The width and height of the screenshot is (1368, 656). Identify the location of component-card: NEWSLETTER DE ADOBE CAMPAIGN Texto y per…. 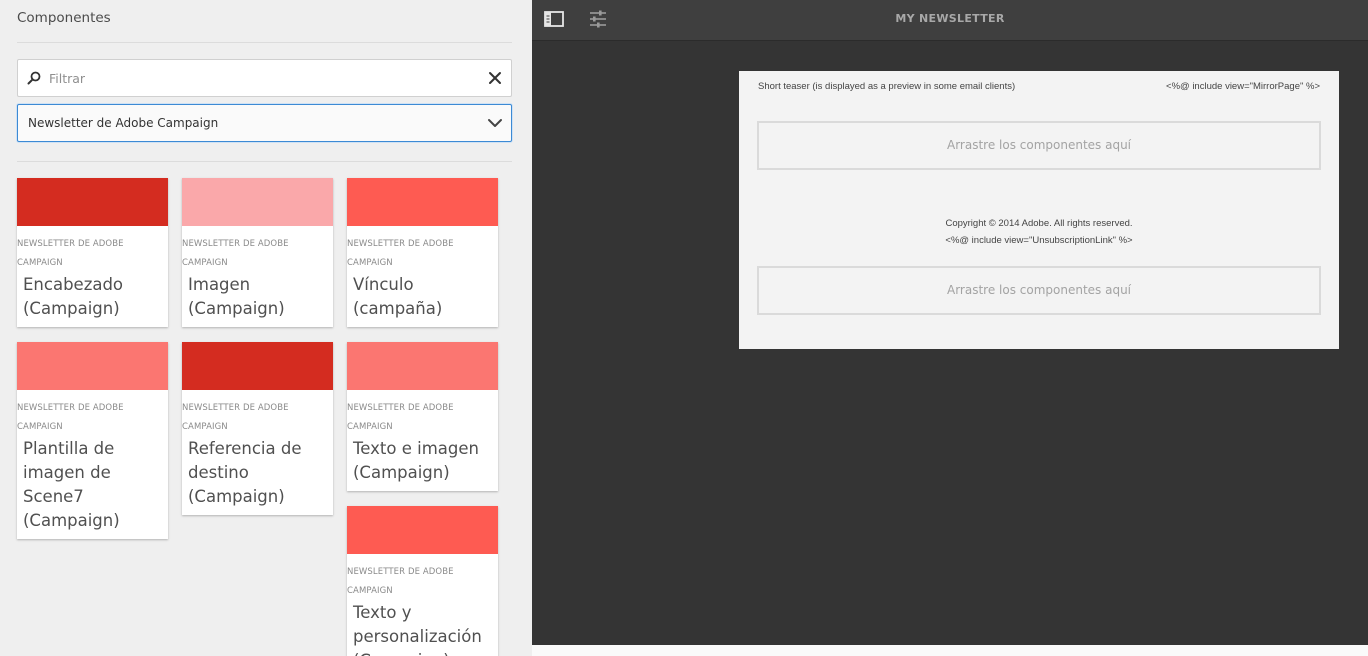
(422, 581).